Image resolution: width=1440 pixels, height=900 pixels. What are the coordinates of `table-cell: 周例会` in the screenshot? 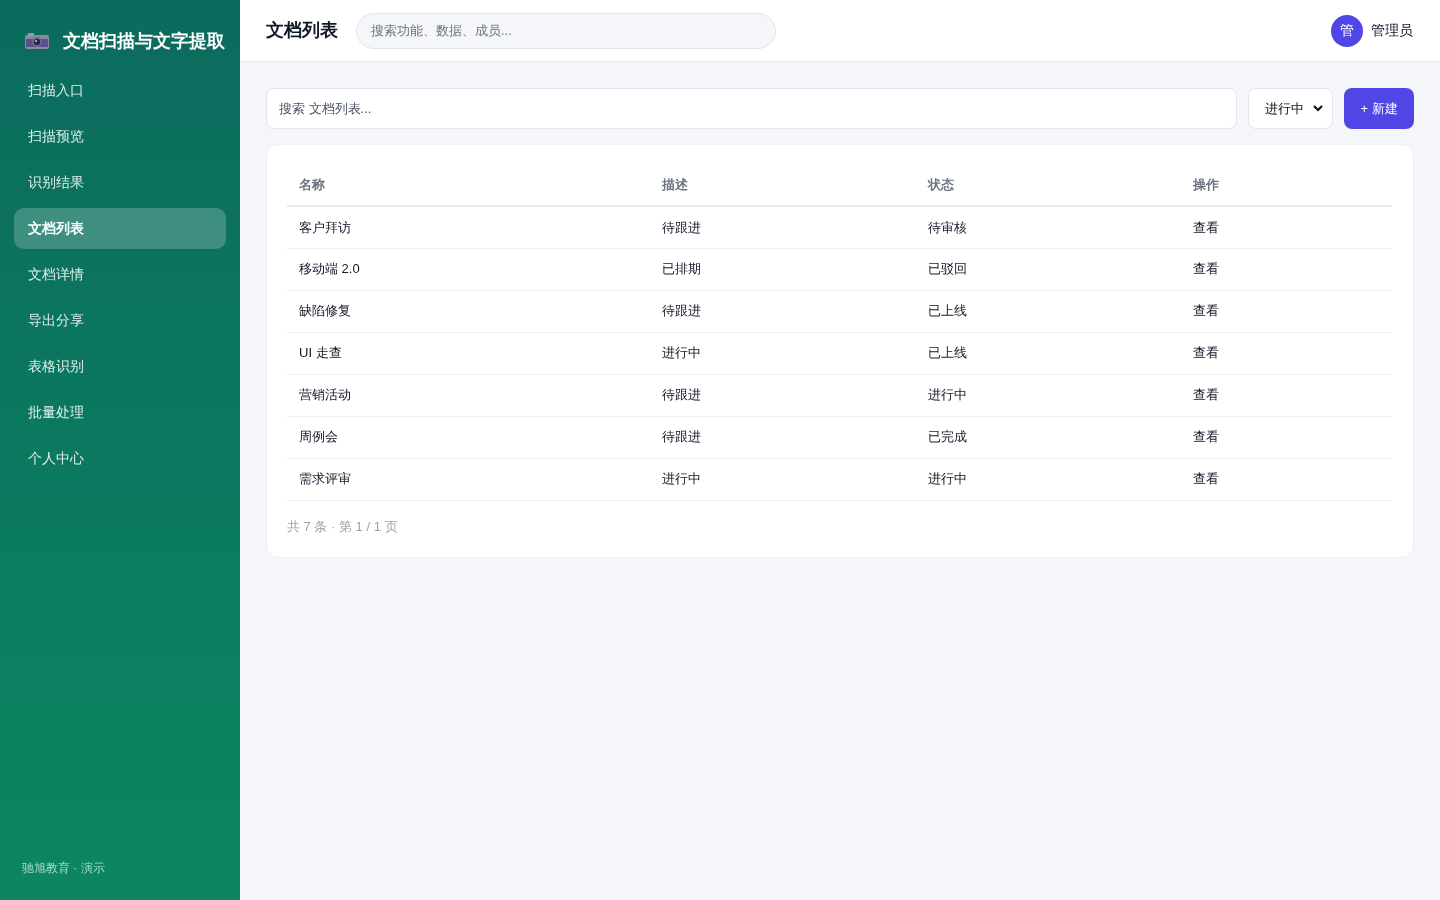 It's located at (318, 437).